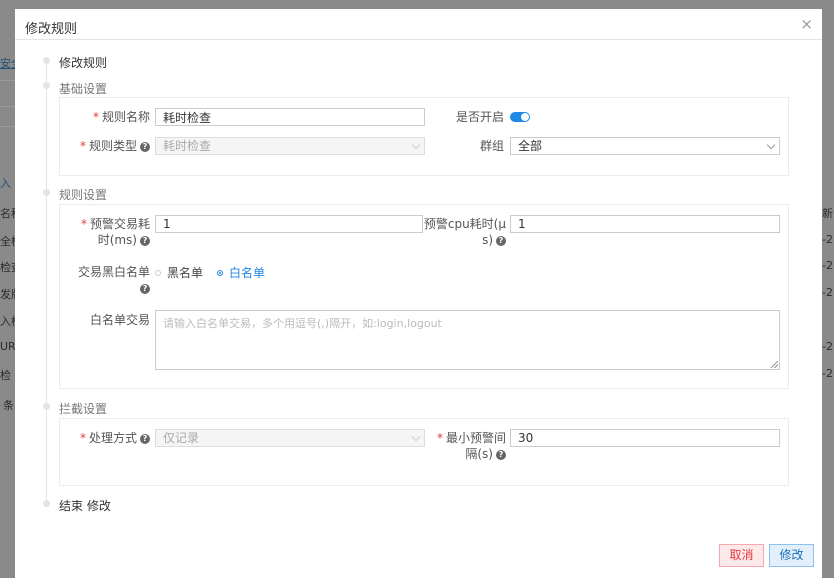 Image resolution: width=834 pixels, height=578 pixels. Describe the element at coordinates (187, 146) in the screenshot. I see `rule-type-value: 耗时检查` at that location.